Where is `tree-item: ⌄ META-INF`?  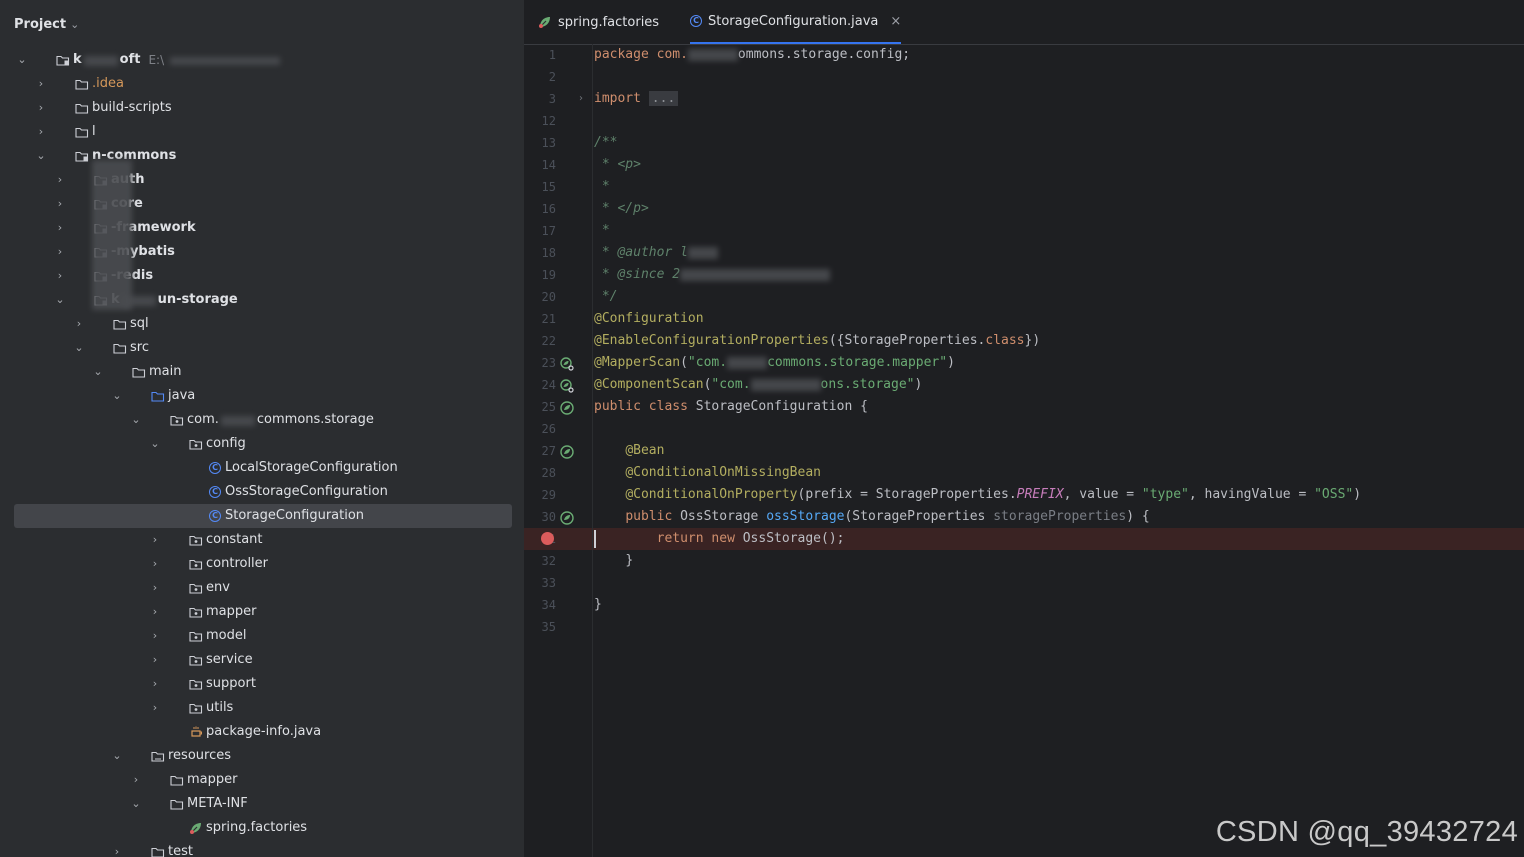
tree-item: ⌄ META-INF is located at coordinates (262, 804).